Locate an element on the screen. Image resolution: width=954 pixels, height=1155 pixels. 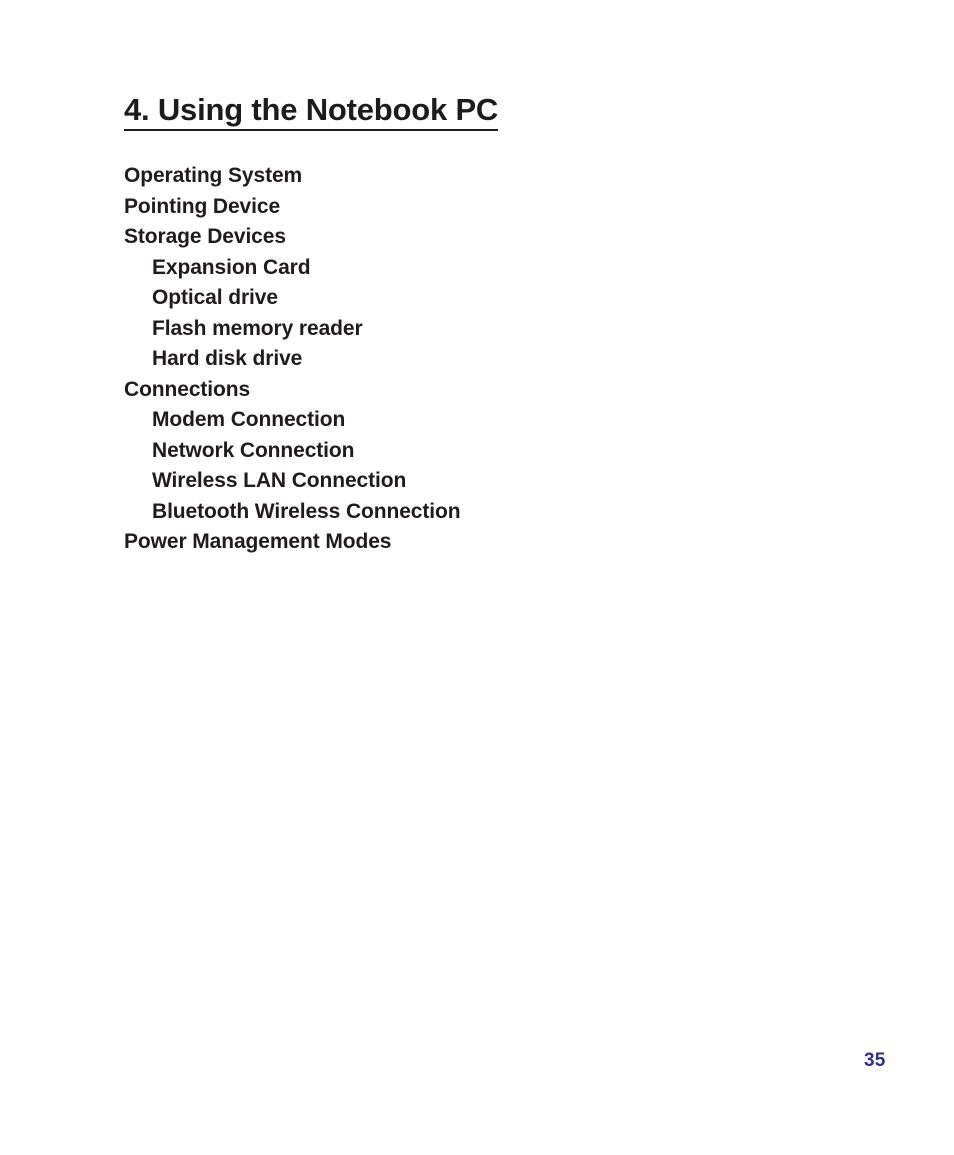
toc-entry: Power Management Modes is located at coordinates (258, 541).